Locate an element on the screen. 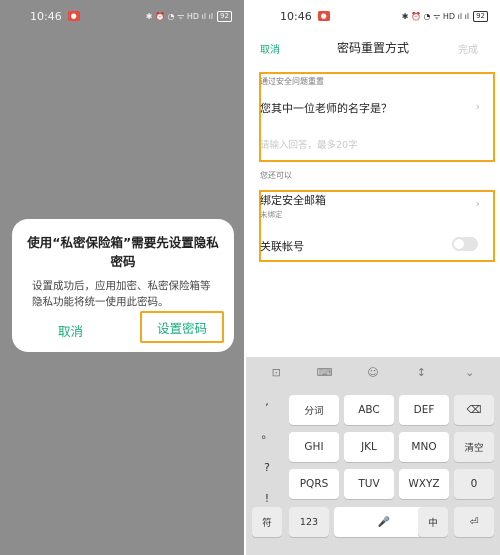 This screenshot has height=555, width=500. punct-key: ! is located at coordinates (267, 498).